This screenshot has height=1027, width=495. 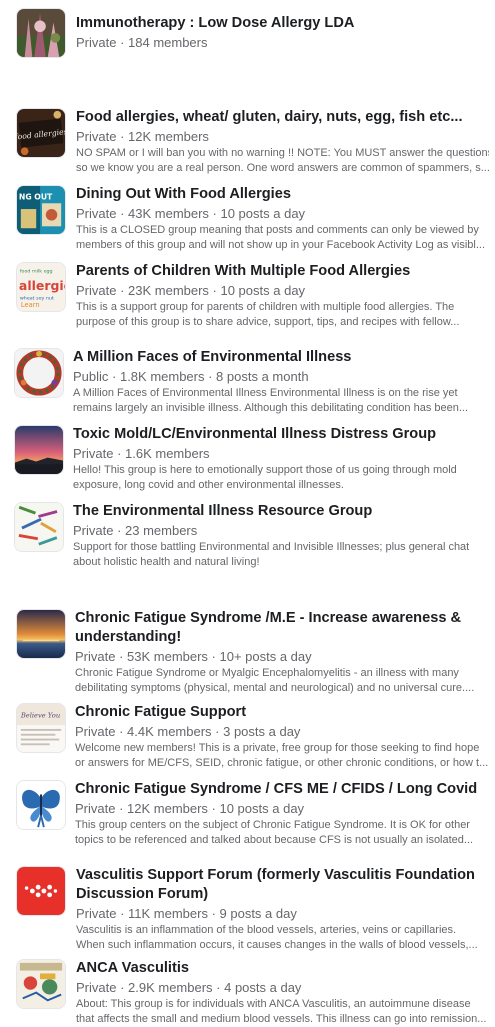 What do you see at coordinates (36, 196) in the screenshot?
I see `svg-text: NG OUT` at bounding box center [36, 196].